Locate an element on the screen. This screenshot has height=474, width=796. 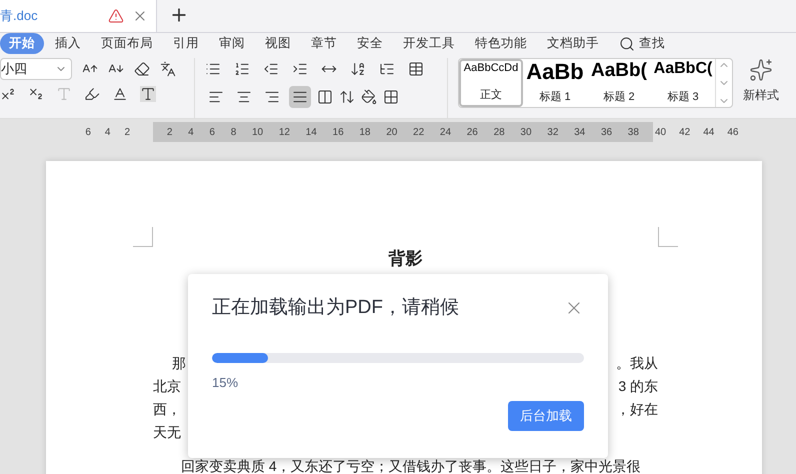
sort-icon is located at coordinates (358, 69).